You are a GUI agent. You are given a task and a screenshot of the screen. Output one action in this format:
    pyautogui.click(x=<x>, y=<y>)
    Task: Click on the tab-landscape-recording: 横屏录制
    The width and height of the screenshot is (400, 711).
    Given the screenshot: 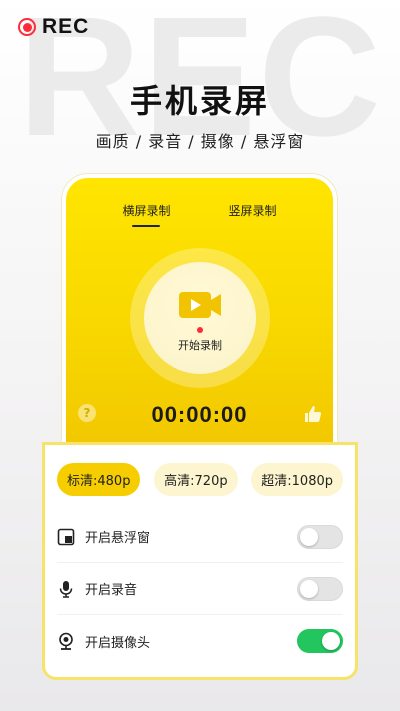 What is the action you would take?
    pyautogui.click(x=146, y=214)
    